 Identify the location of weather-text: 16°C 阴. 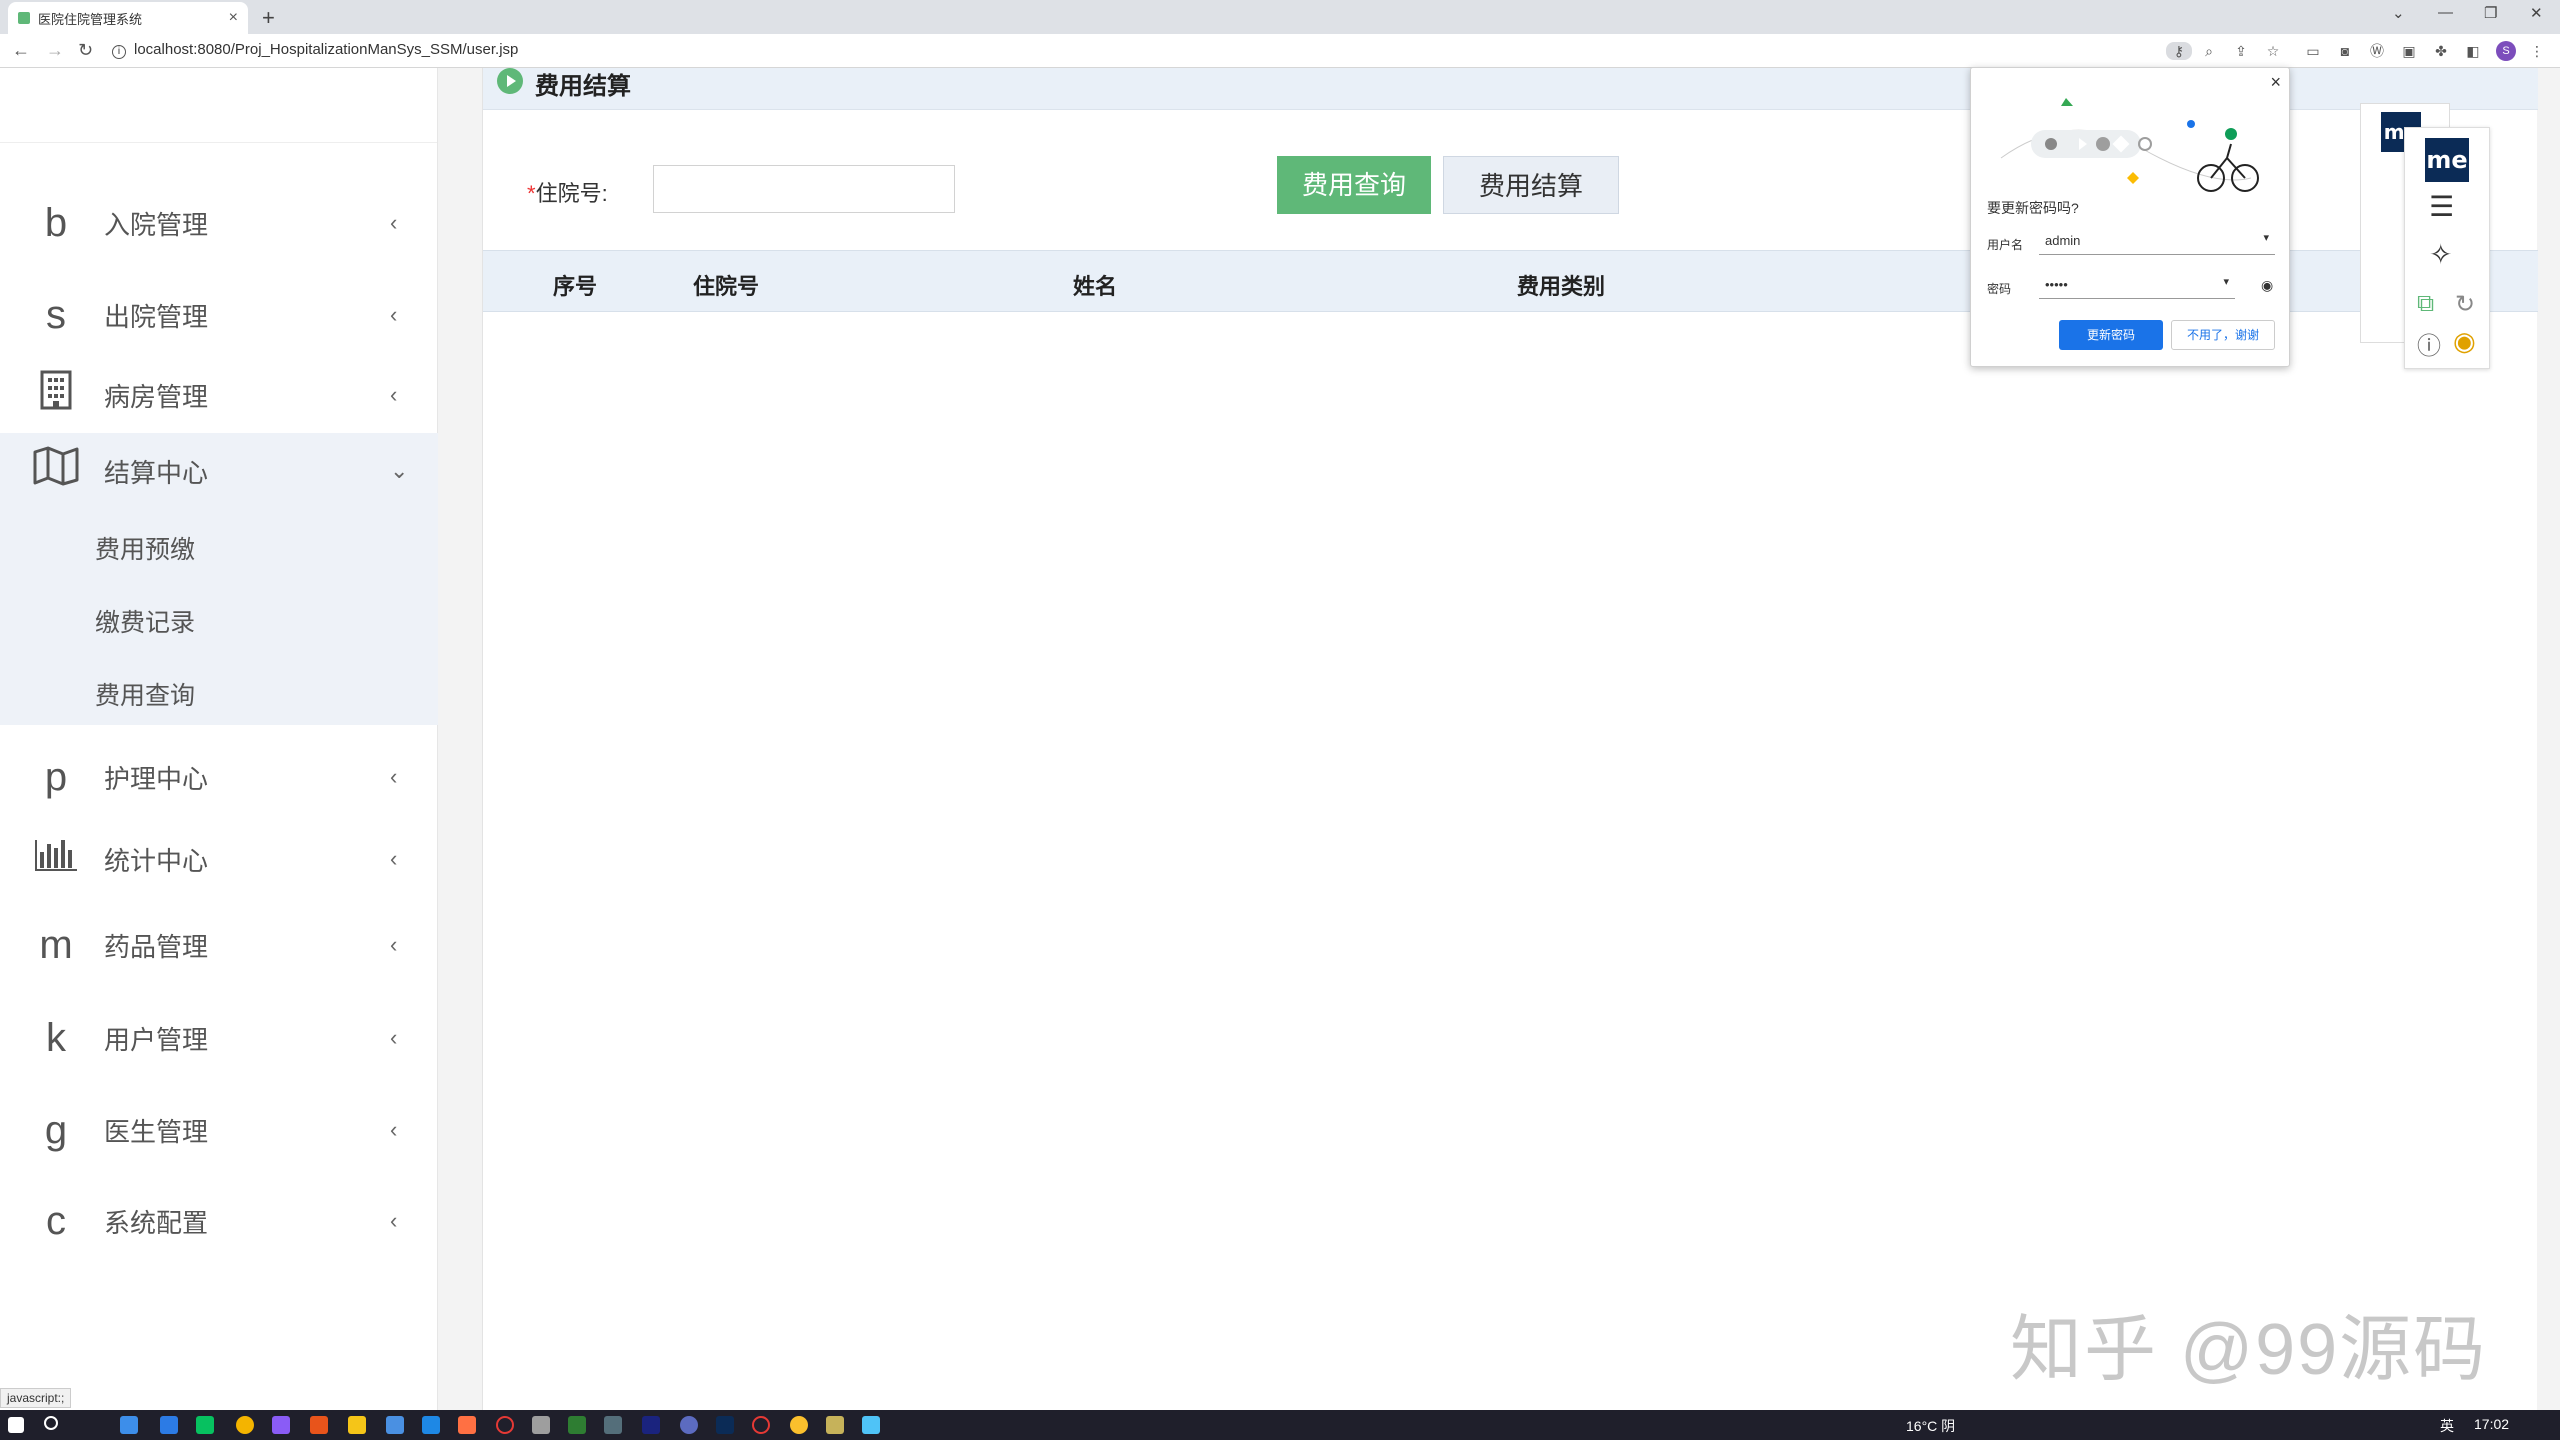
(1930, 1426).